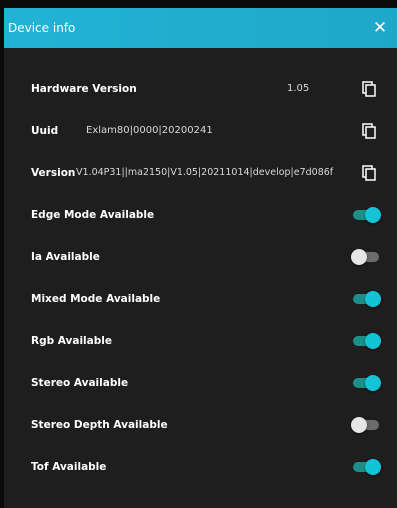  I want to click on tof-label: Tof Available, so click(69, 467).